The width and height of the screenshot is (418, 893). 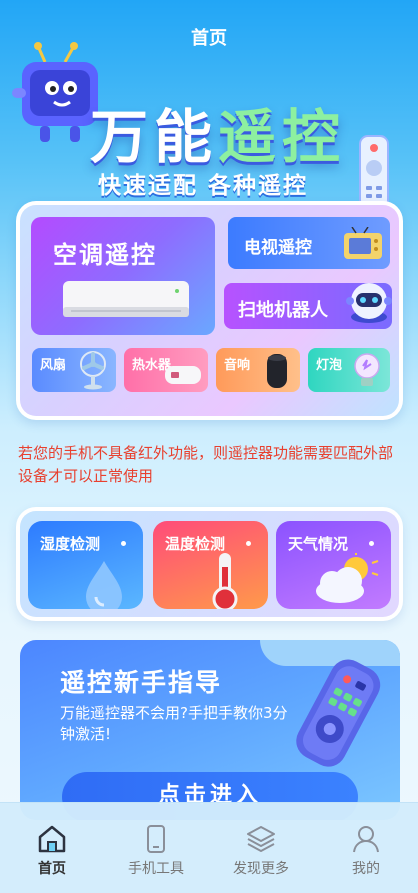 I want to click on tab-home: 首页, so click(x=52, y=848).